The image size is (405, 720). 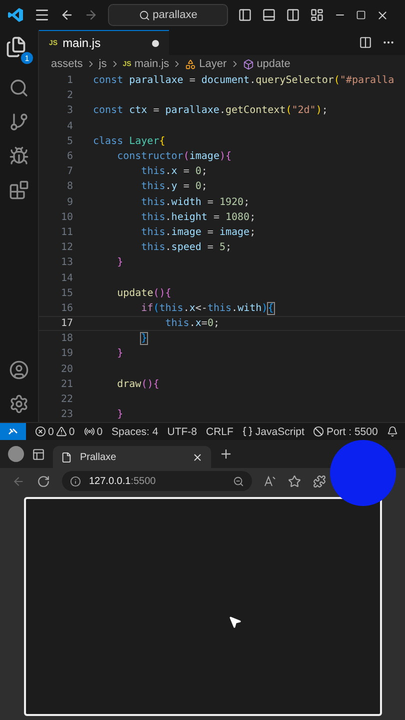 What do you see at coordinates (69, 110) in the screenshot?
I see `line-number: 3` at bounding box center [69, 110].